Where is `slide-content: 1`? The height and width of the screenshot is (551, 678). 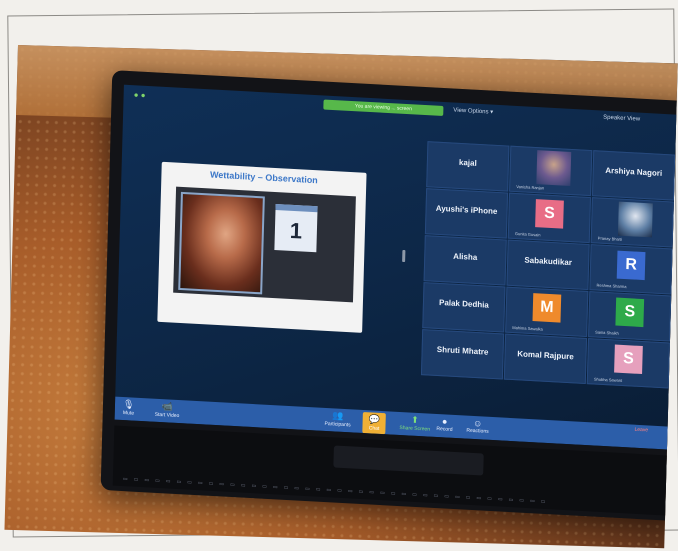
slide-content: 1 is located at coordinates (264, 244).